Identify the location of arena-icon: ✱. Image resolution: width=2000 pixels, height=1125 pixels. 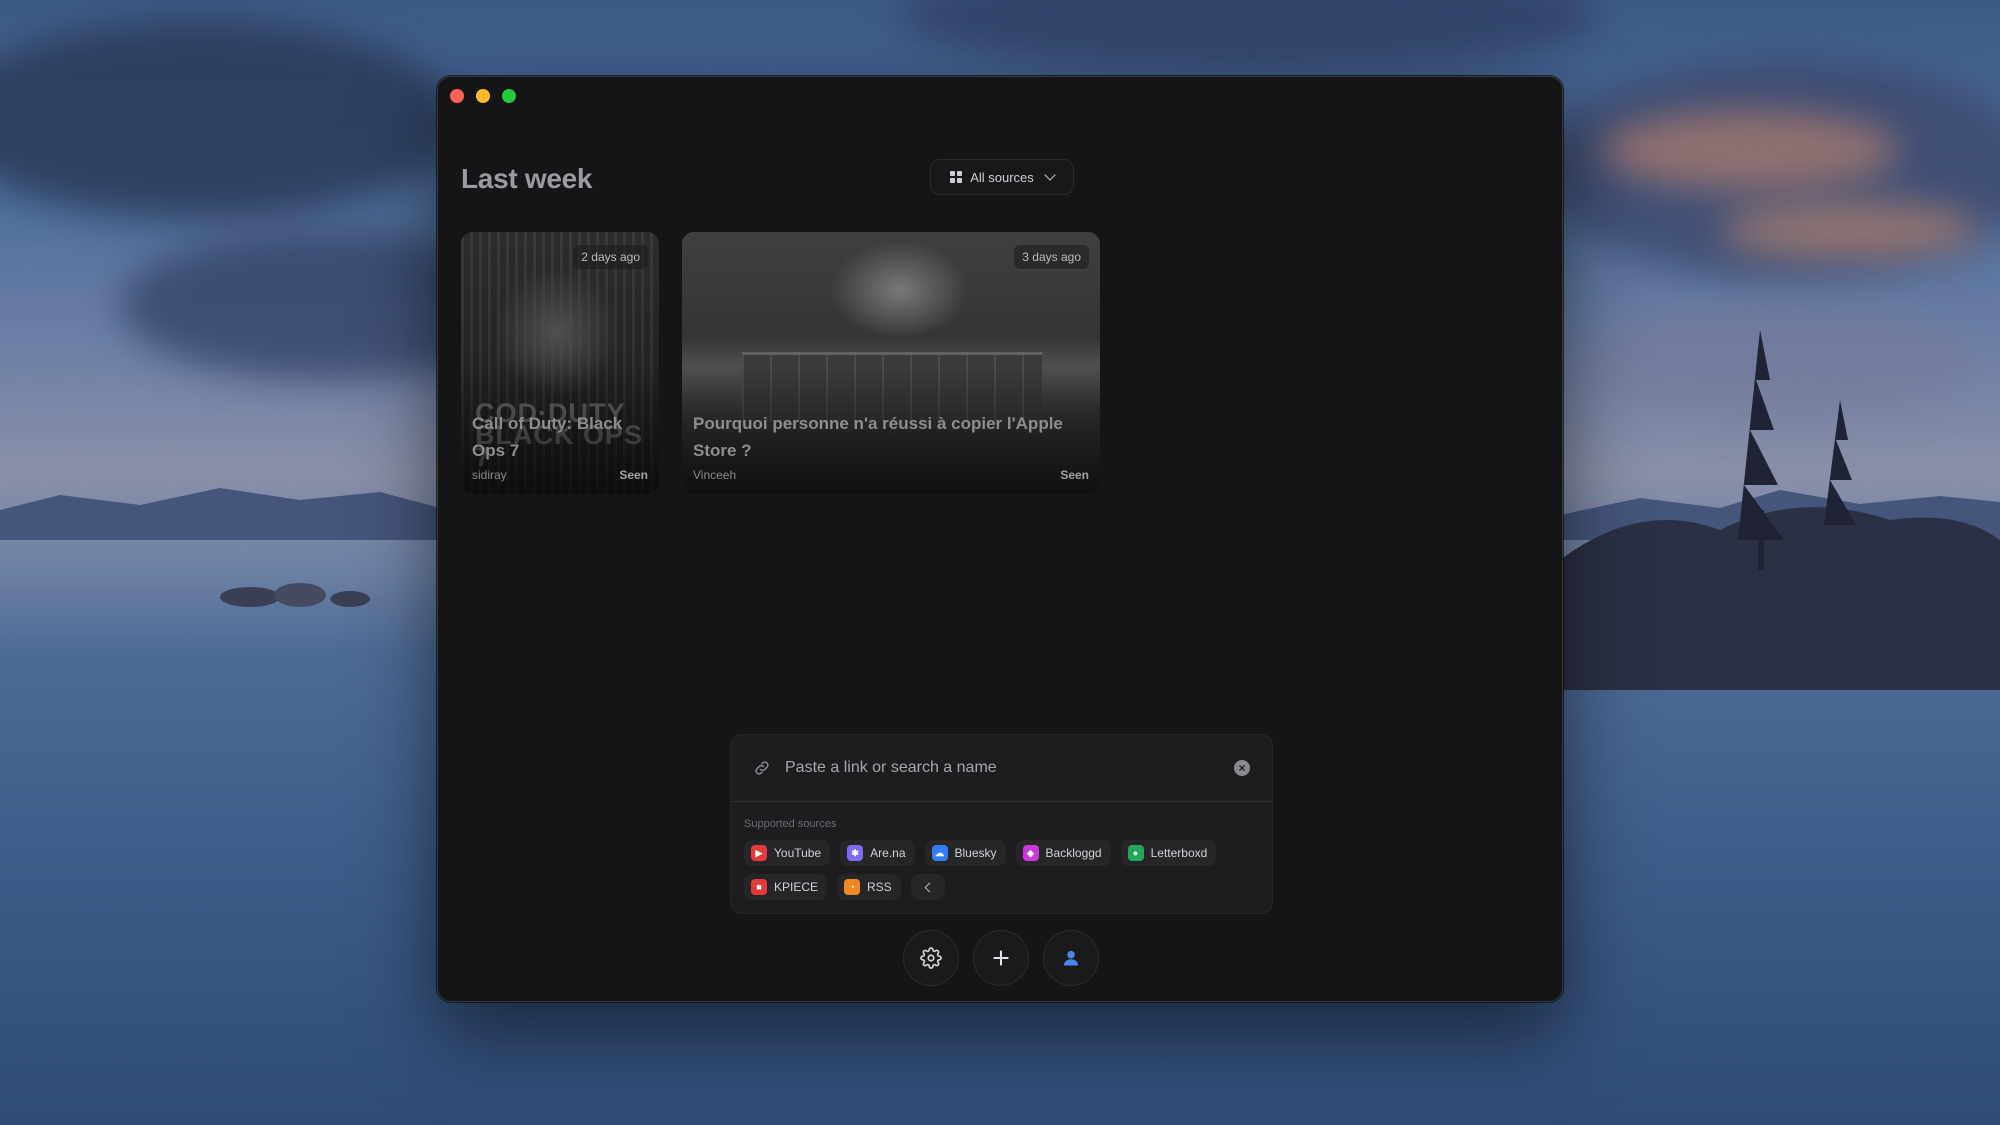
(855, 853).